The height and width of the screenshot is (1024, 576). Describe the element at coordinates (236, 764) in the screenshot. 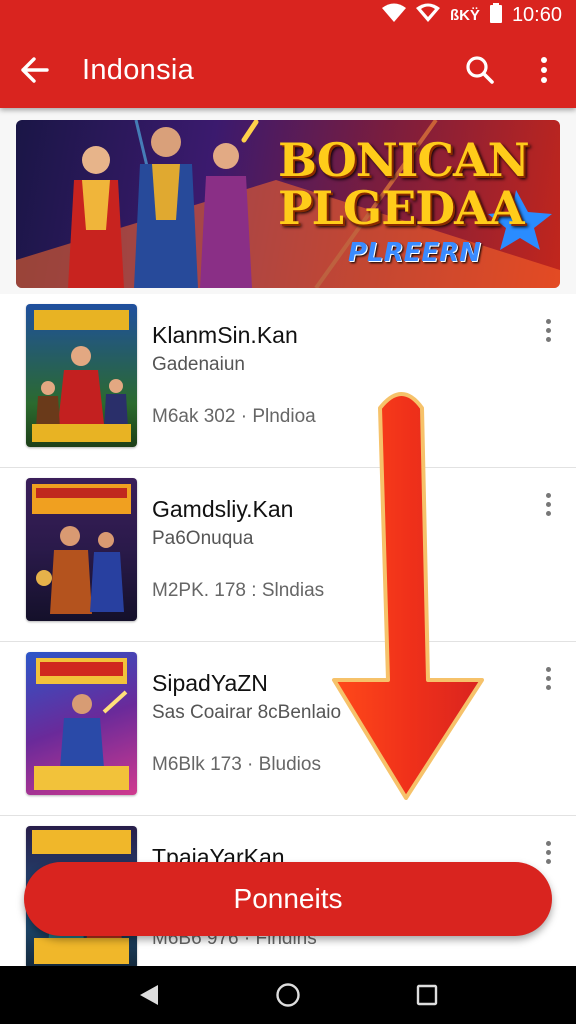

I see `game-meta: M6Blk 173 · Bludios` at that location.